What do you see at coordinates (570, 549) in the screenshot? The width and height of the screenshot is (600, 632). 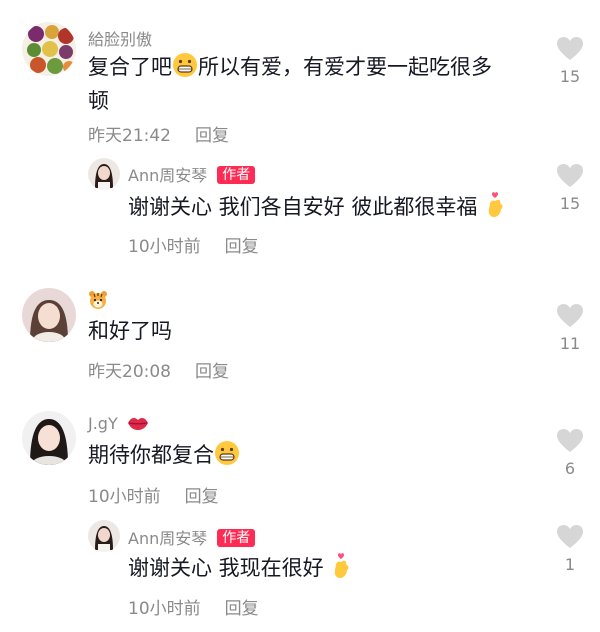 I see `like-button: 1` at bounding box center [570, 549].